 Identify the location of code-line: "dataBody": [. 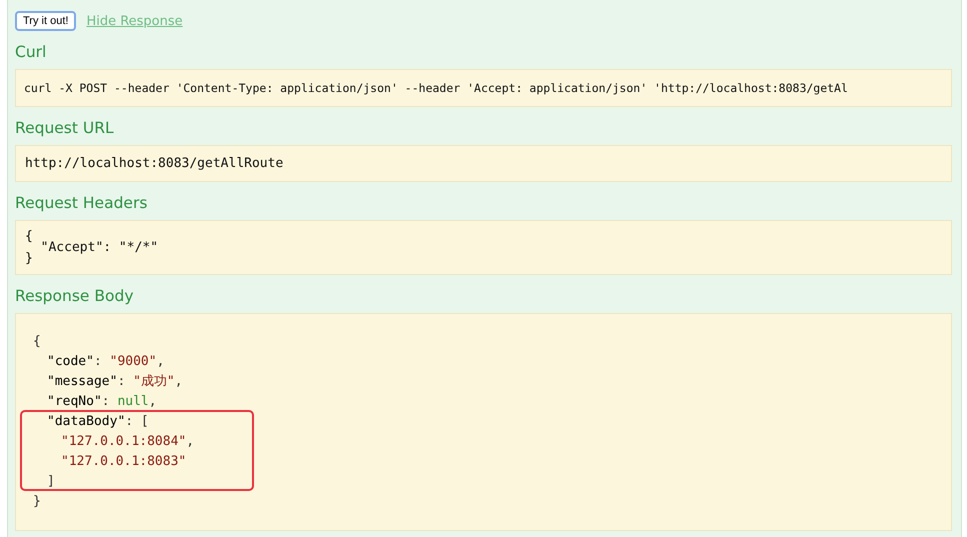
(98, 422).